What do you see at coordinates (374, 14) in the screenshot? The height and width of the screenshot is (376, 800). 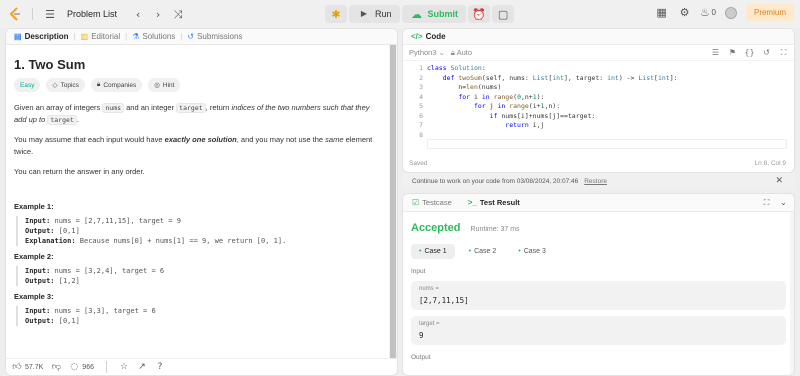 I see `run-button: ▶ Run` at bounding box center [374, 14].